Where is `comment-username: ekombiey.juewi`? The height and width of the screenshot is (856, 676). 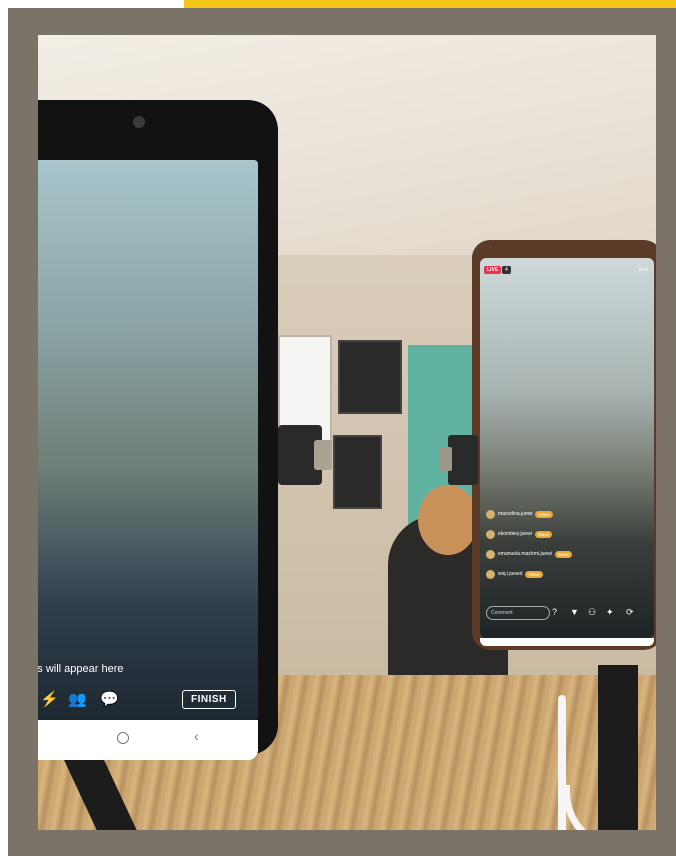
comment-username: ekombiey.juewi is located at coordinates (515, 534).